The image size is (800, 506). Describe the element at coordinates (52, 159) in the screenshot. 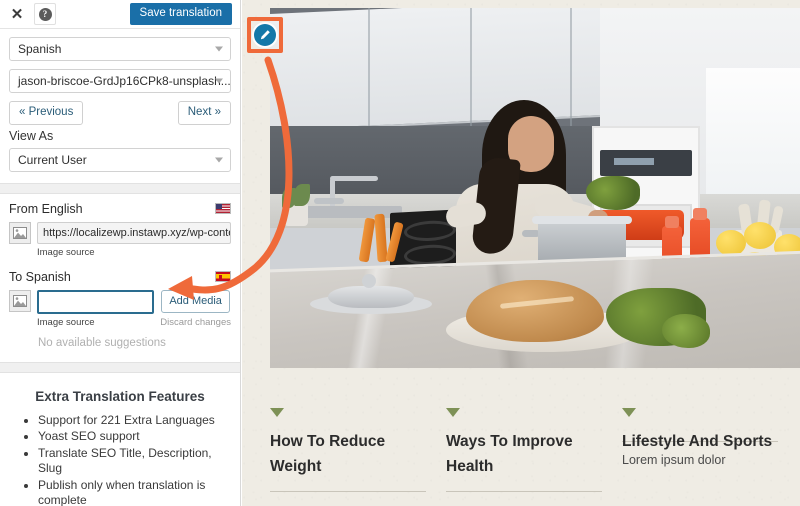

I see `view-as-select-value: Current User` at that location.